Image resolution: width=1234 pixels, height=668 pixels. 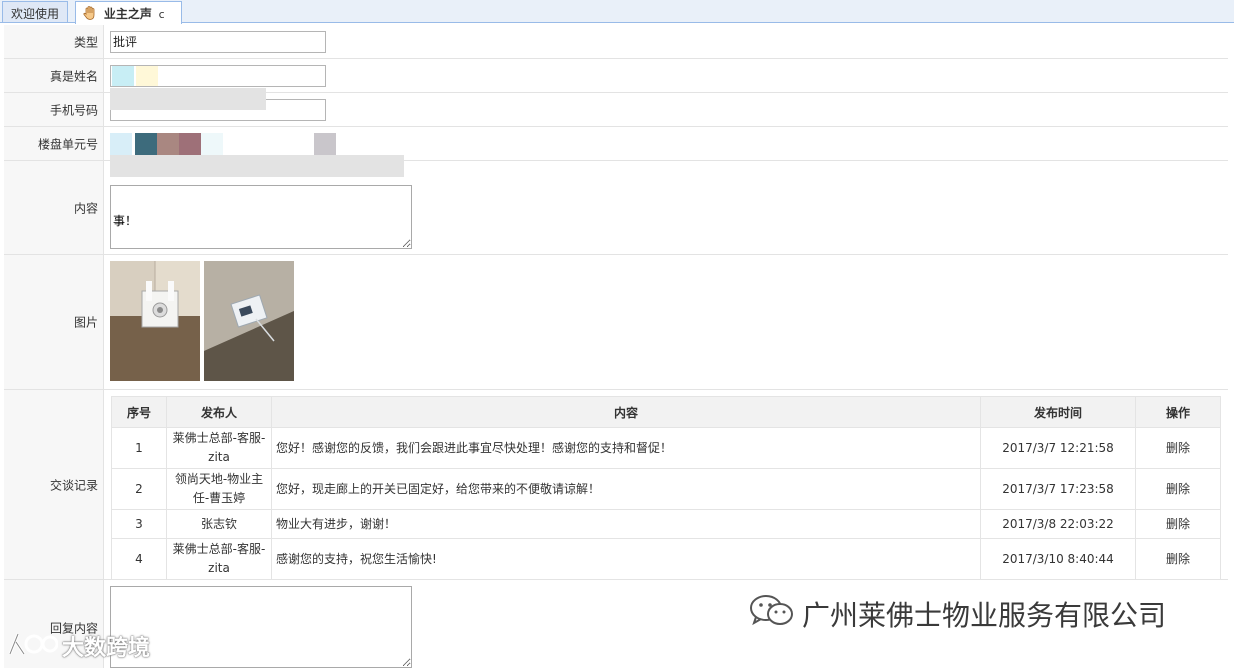 What do you see at coordinates (73, 110) in the screenshot?
I see `phone-label: 手机号码` at bounding box center [73, 110].